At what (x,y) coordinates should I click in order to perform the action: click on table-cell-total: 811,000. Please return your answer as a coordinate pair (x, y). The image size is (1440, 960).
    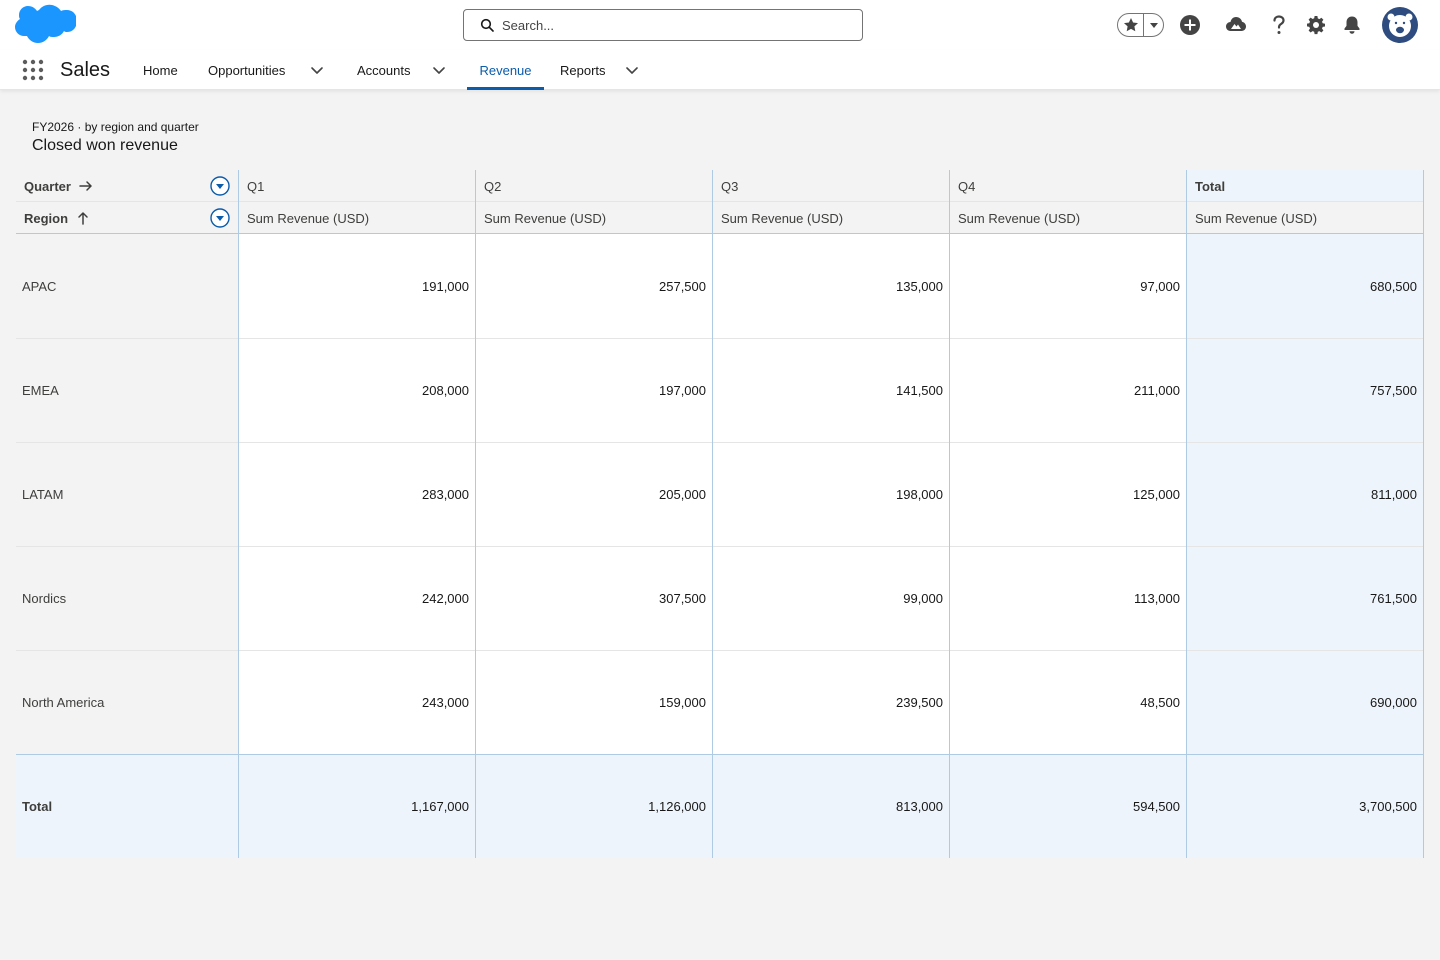
    Looking at the image, I should click on (1393, 494).